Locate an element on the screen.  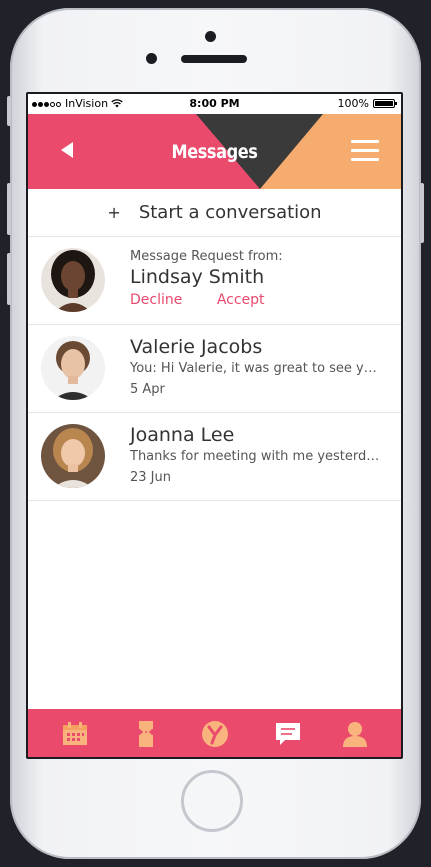
hamburger-icon is located at coordinates (365, 141).